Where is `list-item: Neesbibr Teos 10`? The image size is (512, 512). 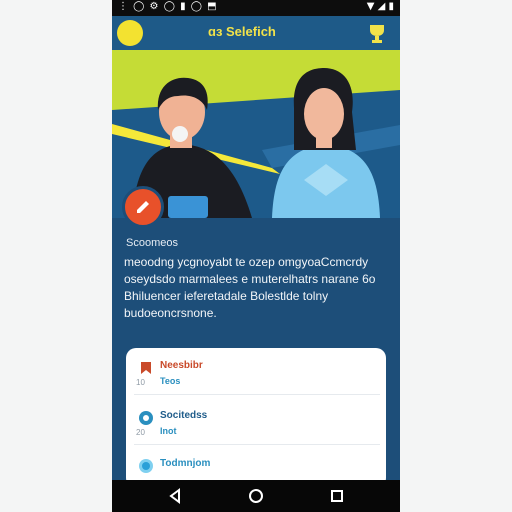 list-item: Neesbibr Teos 10 is located at coordinates (257, 374).